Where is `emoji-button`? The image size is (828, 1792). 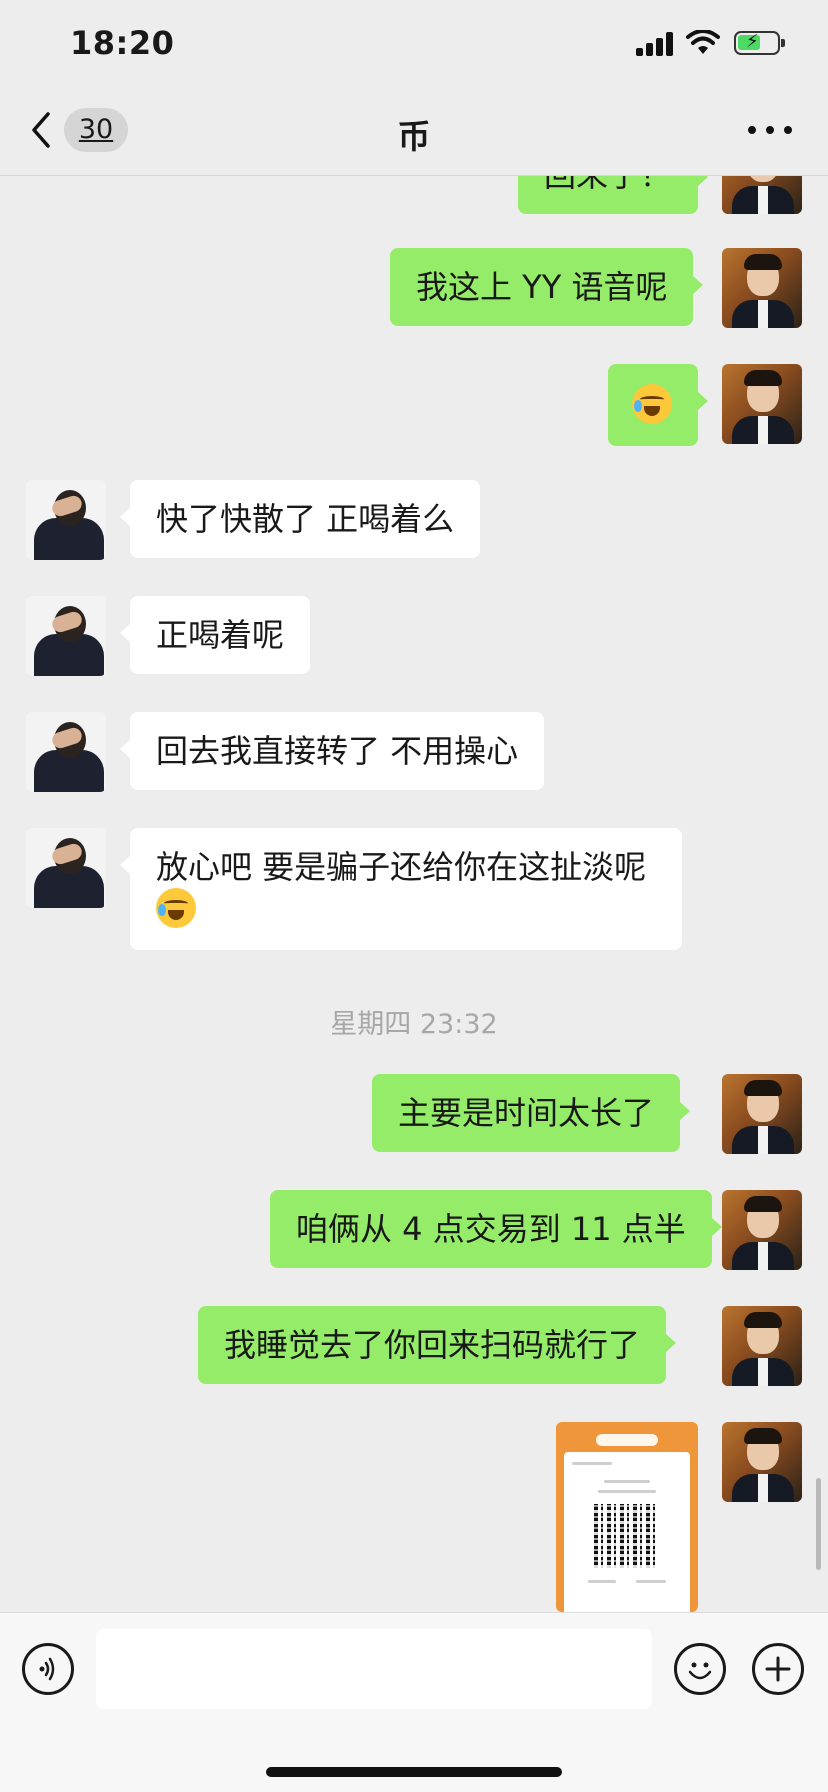 emoji-button is located at coordinates (700, 1669).